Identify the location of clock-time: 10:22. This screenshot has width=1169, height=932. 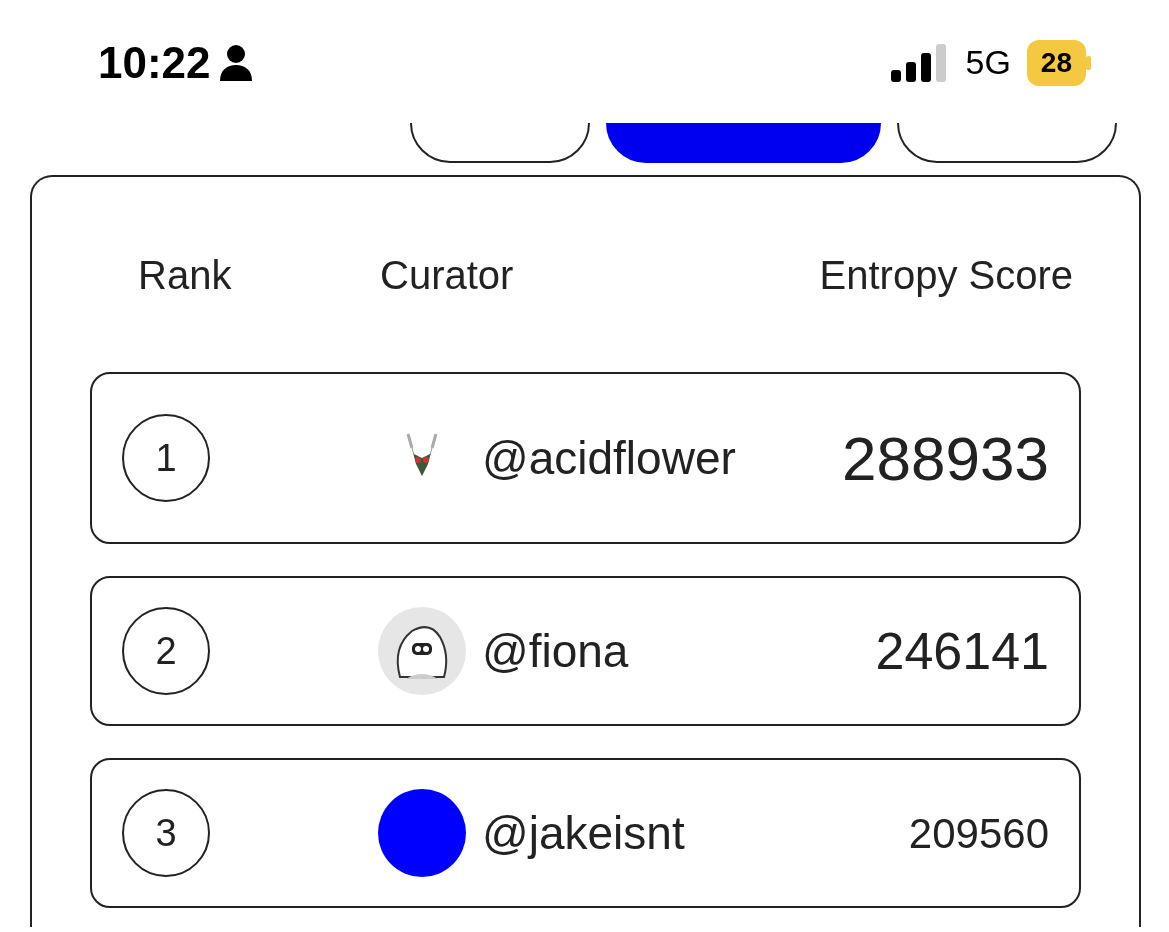
(154, 62).